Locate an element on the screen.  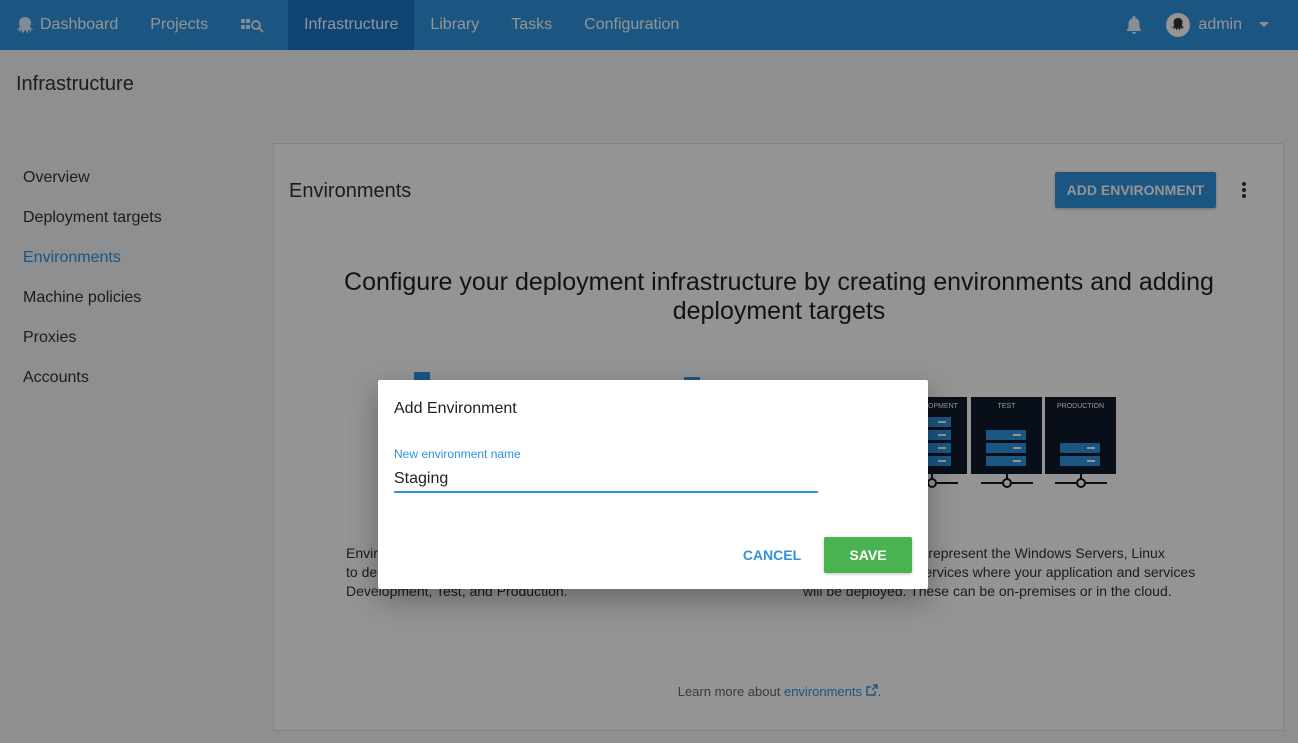
environment-name-label: New environment name is located at coordinates (457, 454).